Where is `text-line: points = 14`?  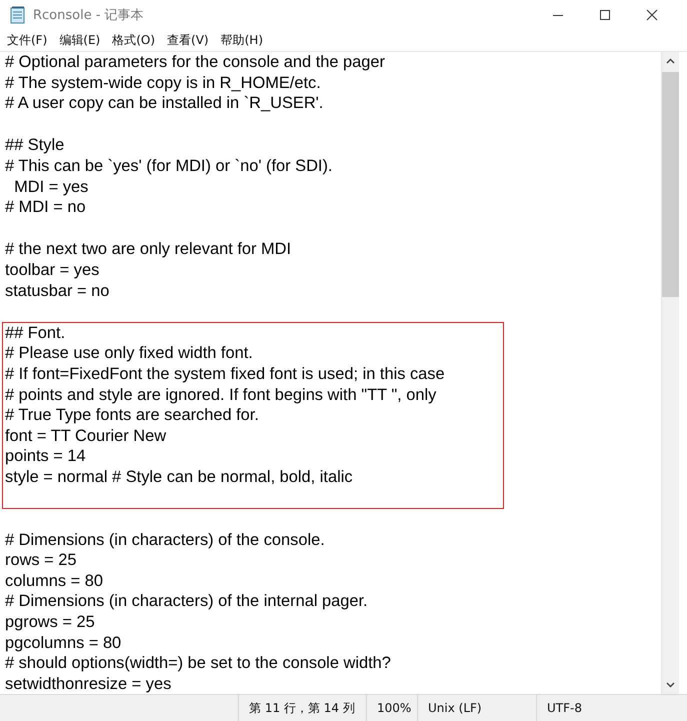 text-line: points = 14 is located at coordinates (45, 456).